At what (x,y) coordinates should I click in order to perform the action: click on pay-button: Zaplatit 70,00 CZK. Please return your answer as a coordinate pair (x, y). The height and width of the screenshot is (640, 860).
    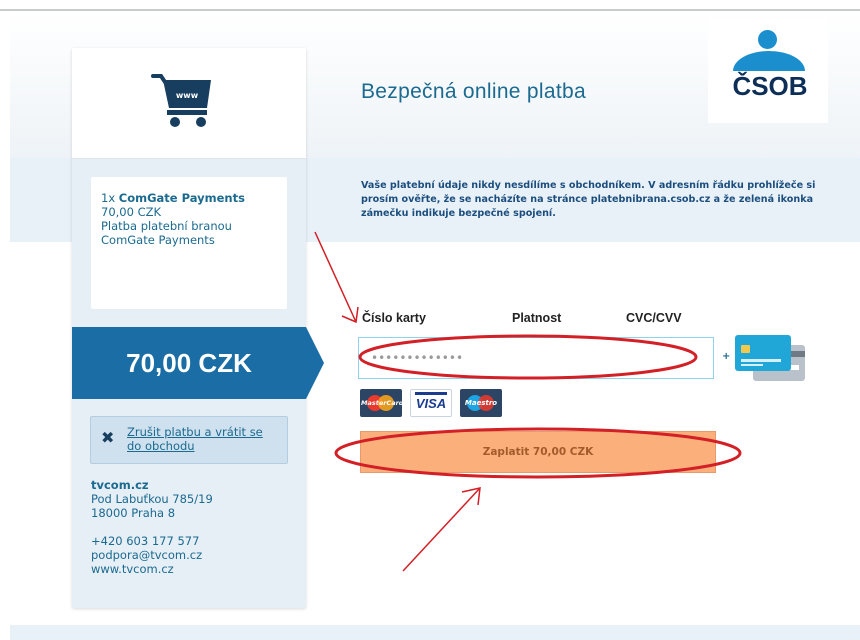
    Looking at the image, I should click on (538, 452).